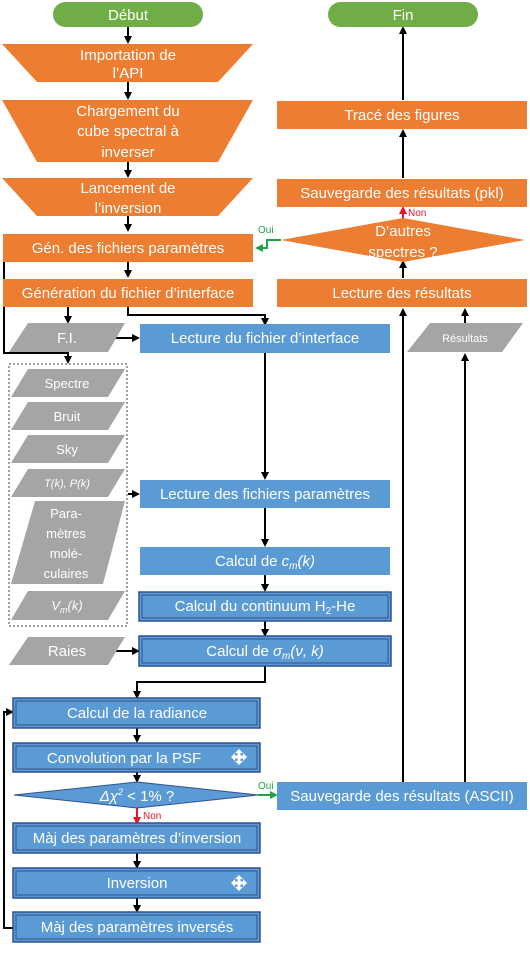 Image resolution: width=530 pixels, height=953 pixels. I want to click on tk-pk-label: T(k), P(k), so click(67, 484).